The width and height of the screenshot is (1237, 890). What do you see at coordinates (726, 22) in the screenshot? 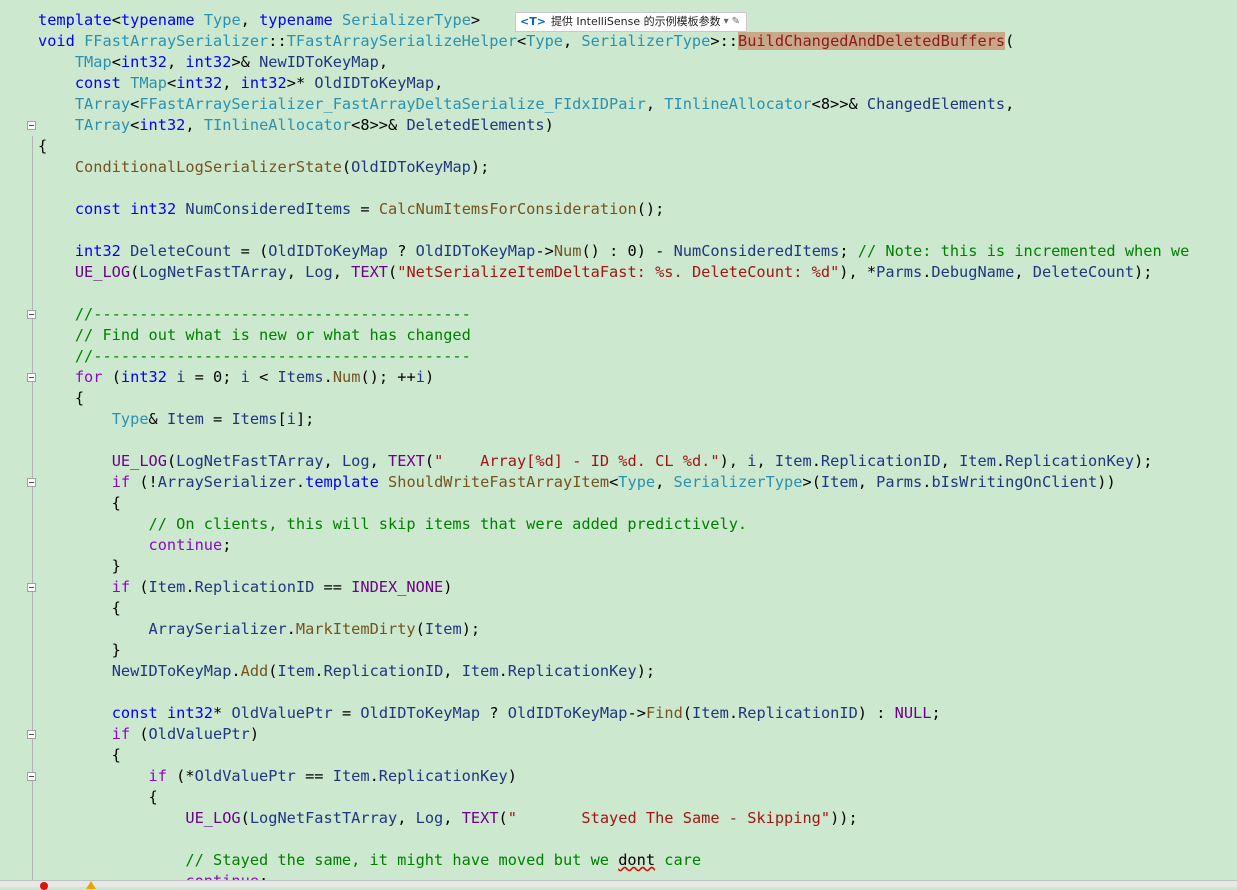
I see `chevron-down-icon: ▾` at bounding box center [726, 22].